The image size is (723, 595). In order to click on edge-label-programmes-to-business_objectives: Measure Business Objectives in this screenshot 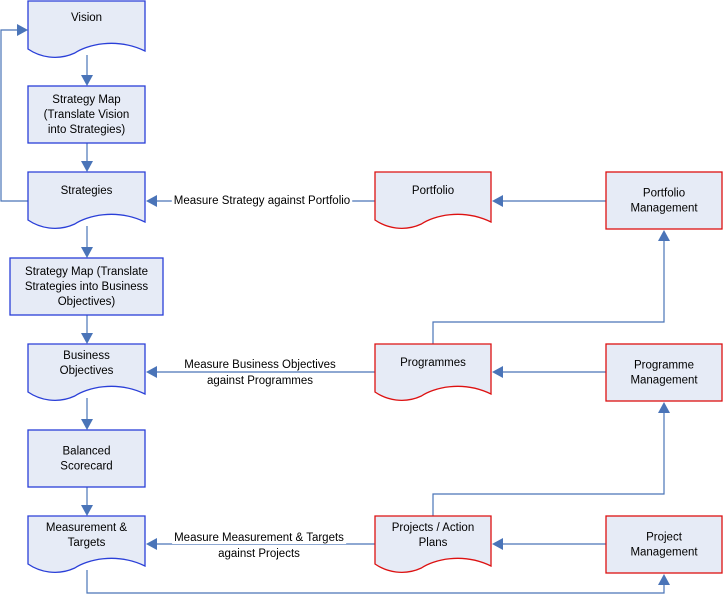, I will do `click(260, 365)`.